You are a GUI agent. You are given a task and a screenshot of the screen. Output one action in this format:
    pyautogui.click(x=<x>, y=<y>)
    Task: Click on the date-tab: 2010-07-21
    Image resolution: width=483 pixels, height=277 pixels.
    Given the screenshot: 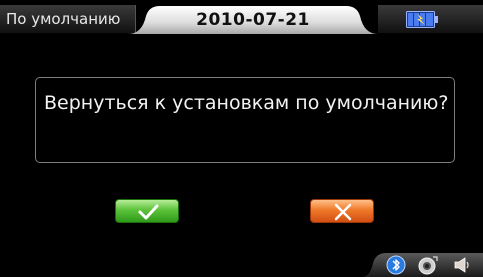 What is the action you would take?
    pyautogui.click(x=253, y=20)
    